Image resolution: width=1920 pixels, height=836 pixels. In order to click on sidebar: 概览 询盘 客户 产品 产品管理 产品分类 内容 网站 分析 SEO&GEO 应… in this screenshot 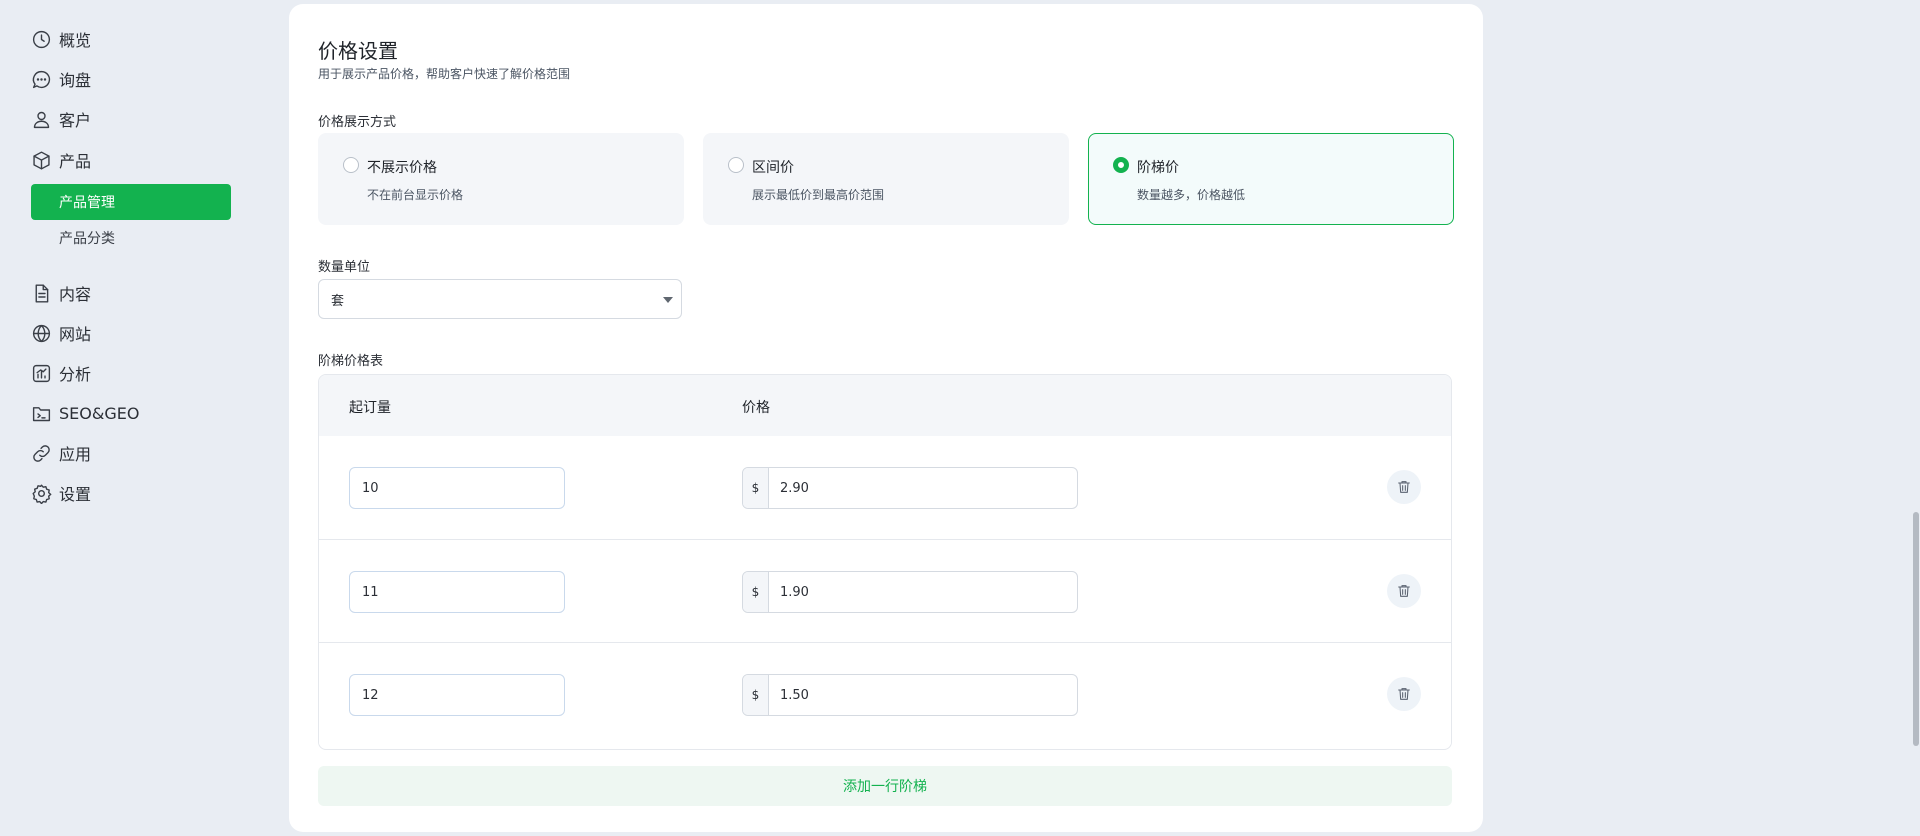, I will do `click(130, 418)`.